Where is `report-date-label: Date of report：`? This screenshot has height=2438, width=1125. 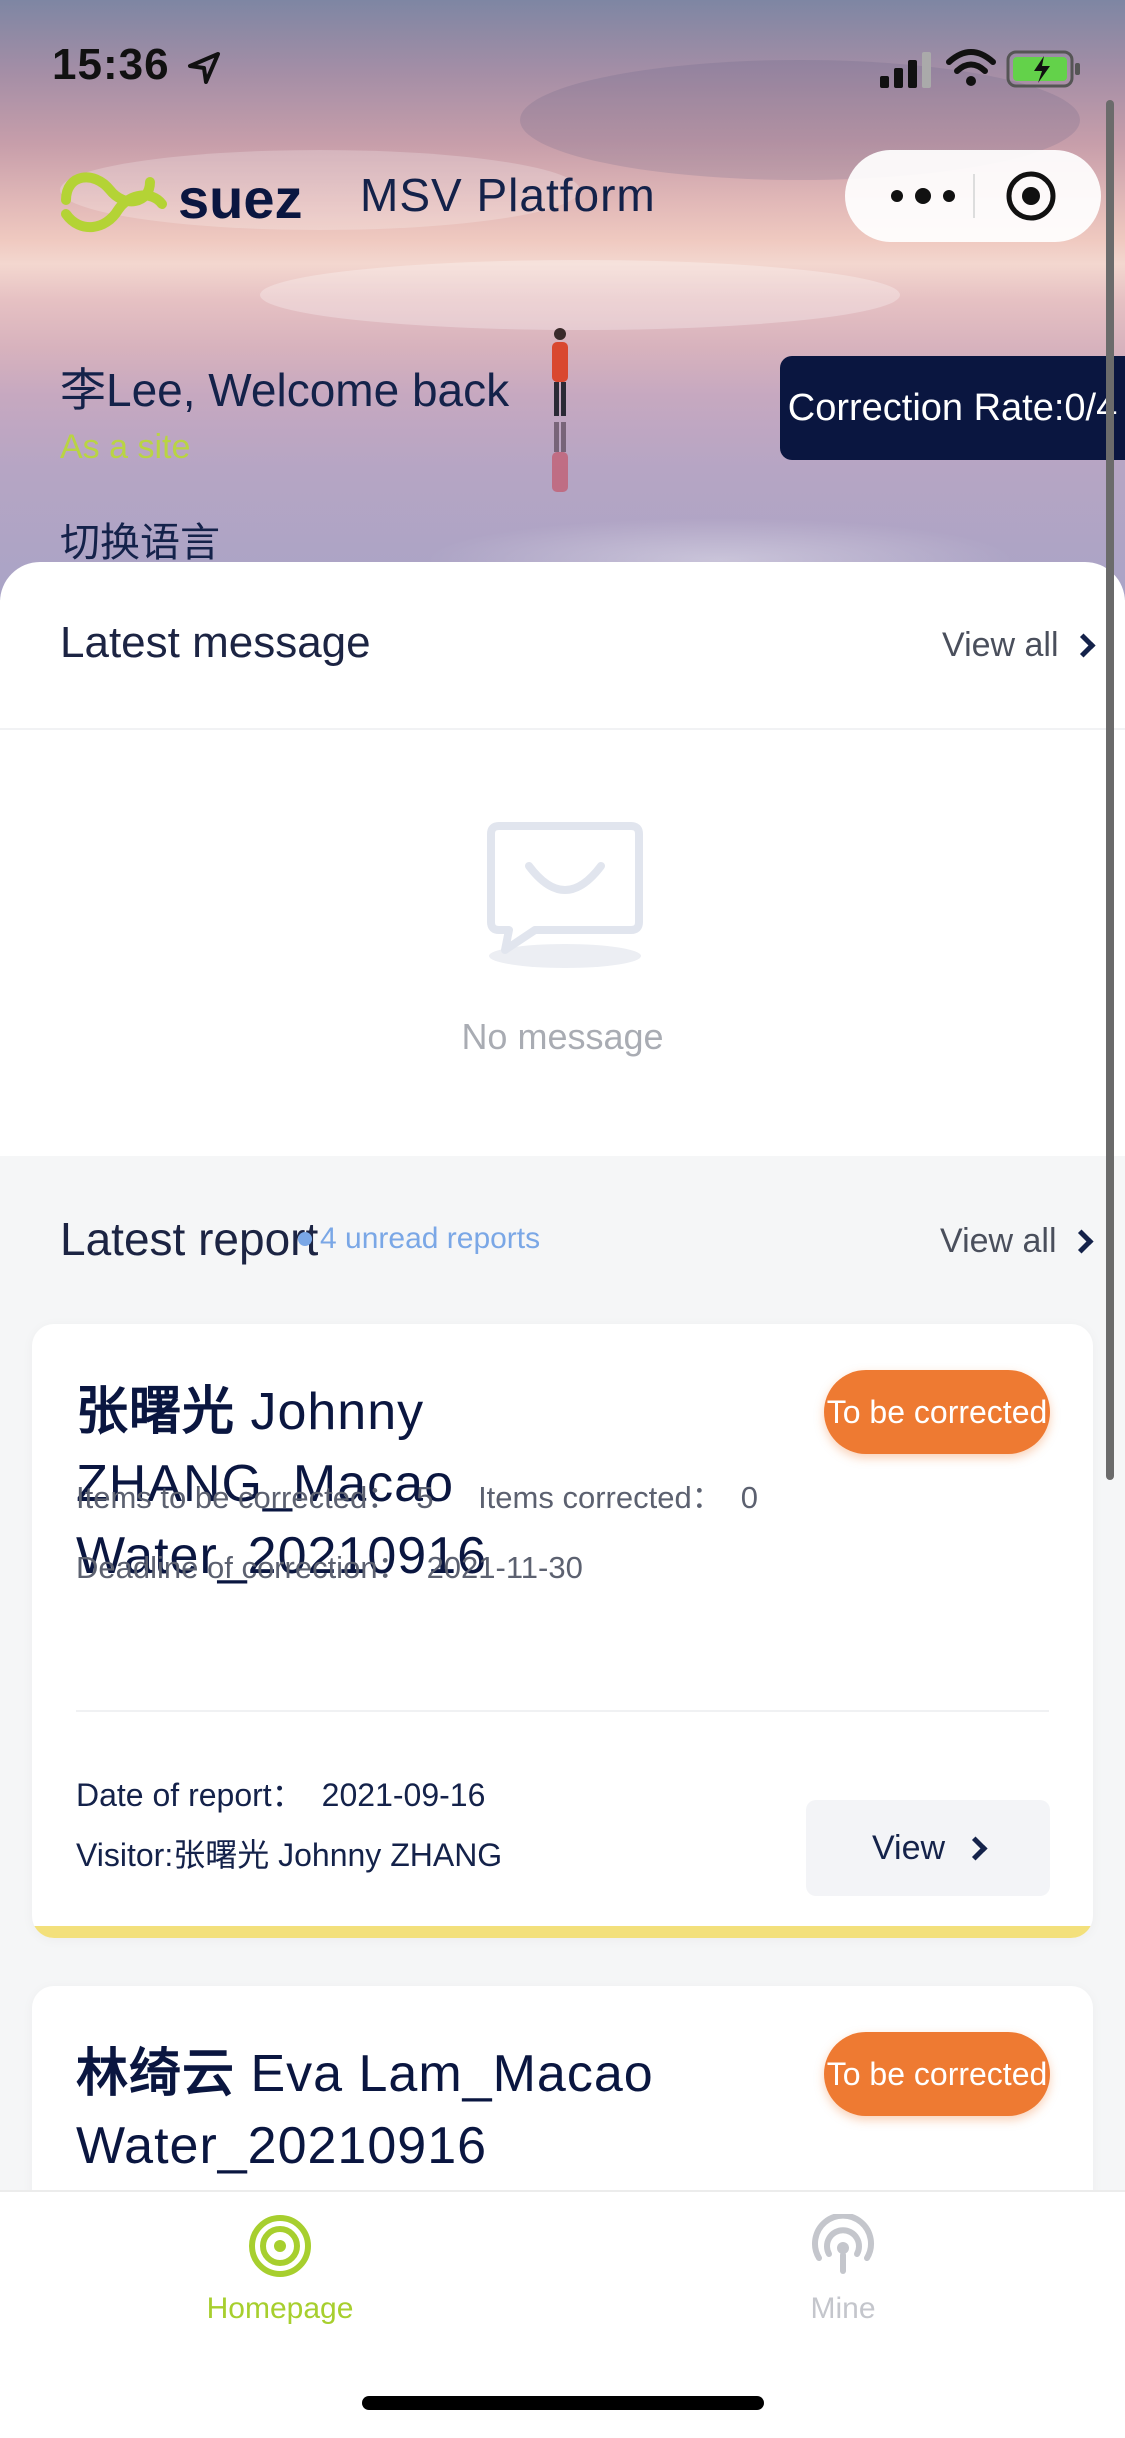 report-date-label: Date of report： is located at coordinates (190, 1795).